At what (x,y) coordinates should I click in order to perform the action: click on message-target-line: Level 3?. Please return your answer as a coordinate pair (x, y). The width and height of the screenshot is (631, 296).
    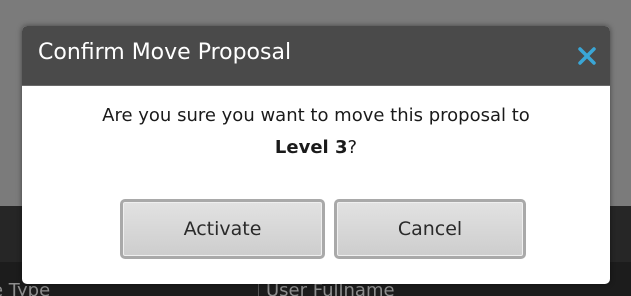
    Looking at the image, I should click on (316, 148).